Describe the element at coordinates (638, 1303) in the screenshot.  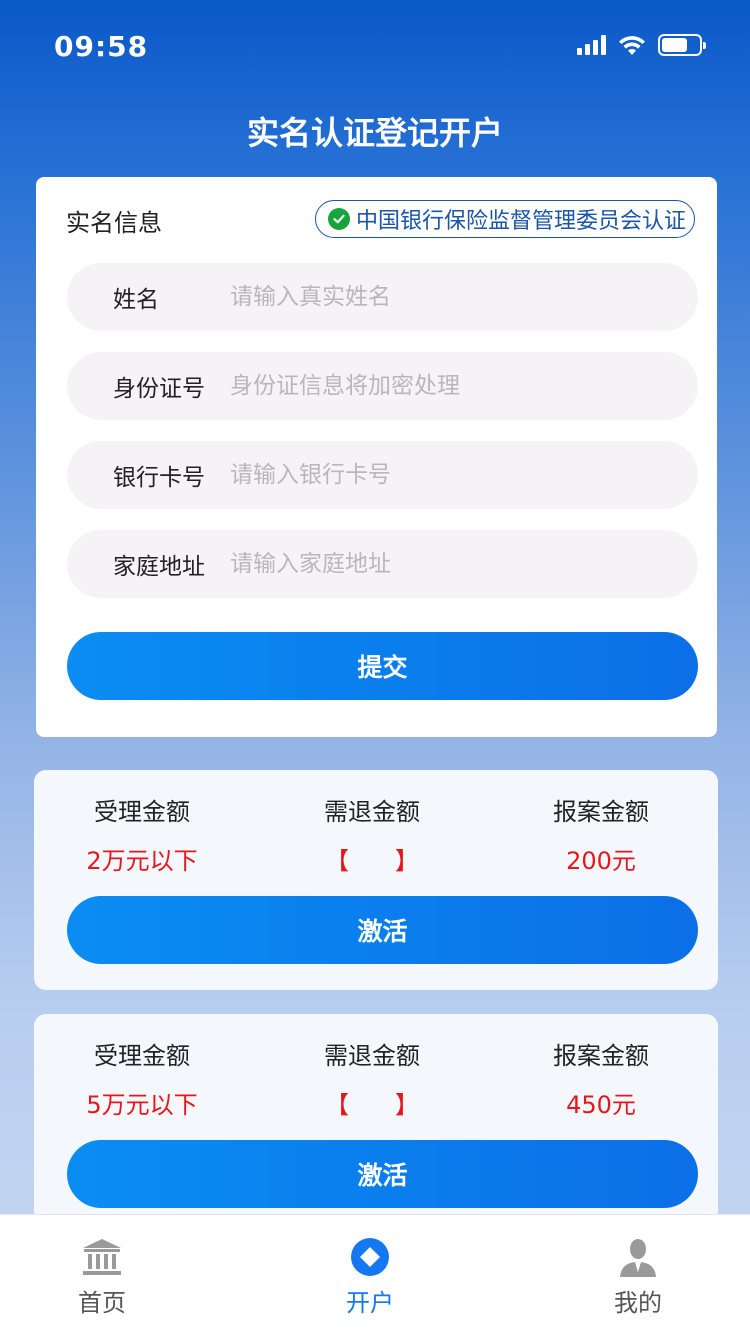
I see `tab-label: 我的` at that location.